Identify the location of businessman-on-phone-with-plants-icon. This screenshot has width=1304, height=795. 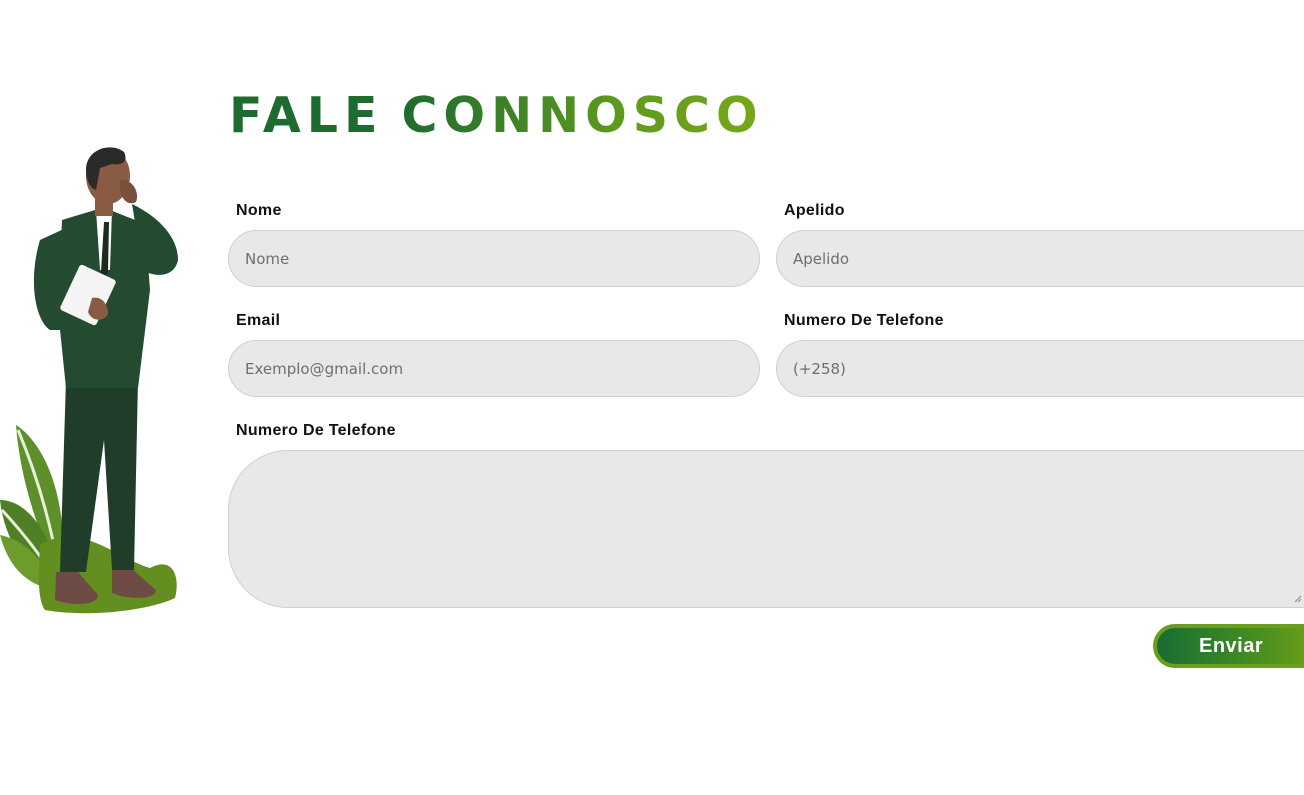
(89, 380).